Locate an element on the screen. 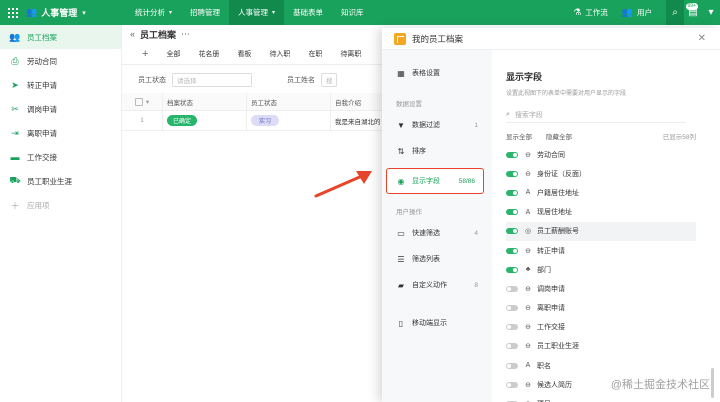 The width and height of the screenshot is (720, 402). nav-label: 基础表单 is located at coordinates (308, 12).